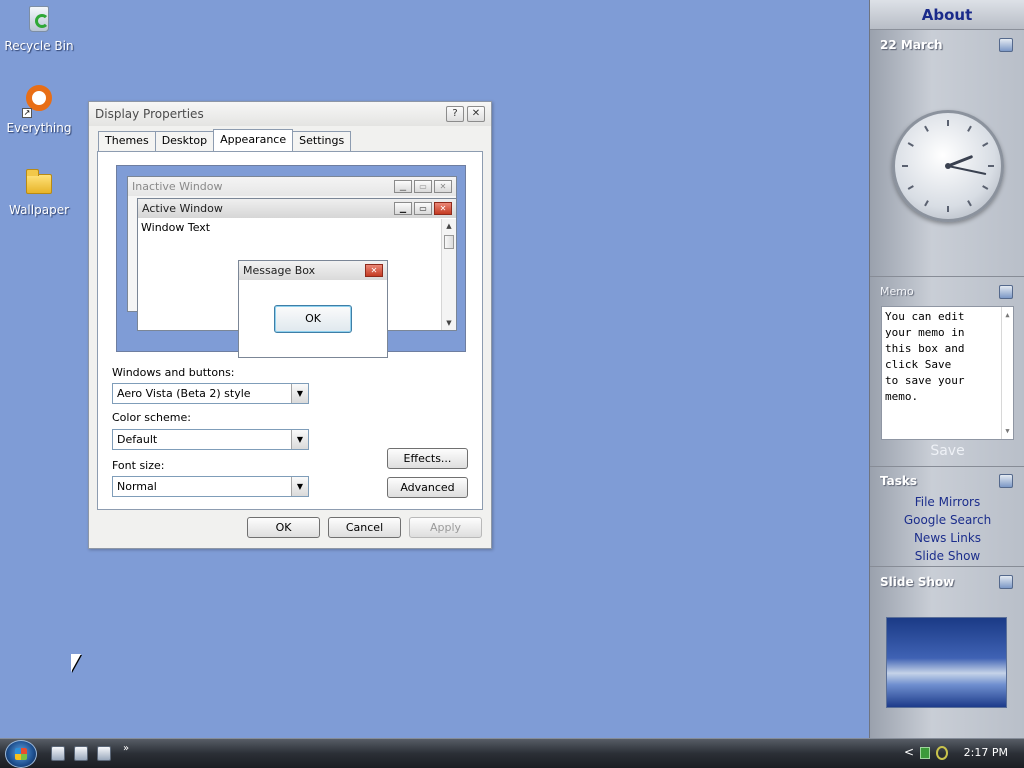  I want to click on task-link-file-mirrors: File Mirrors, so click(947, 502).